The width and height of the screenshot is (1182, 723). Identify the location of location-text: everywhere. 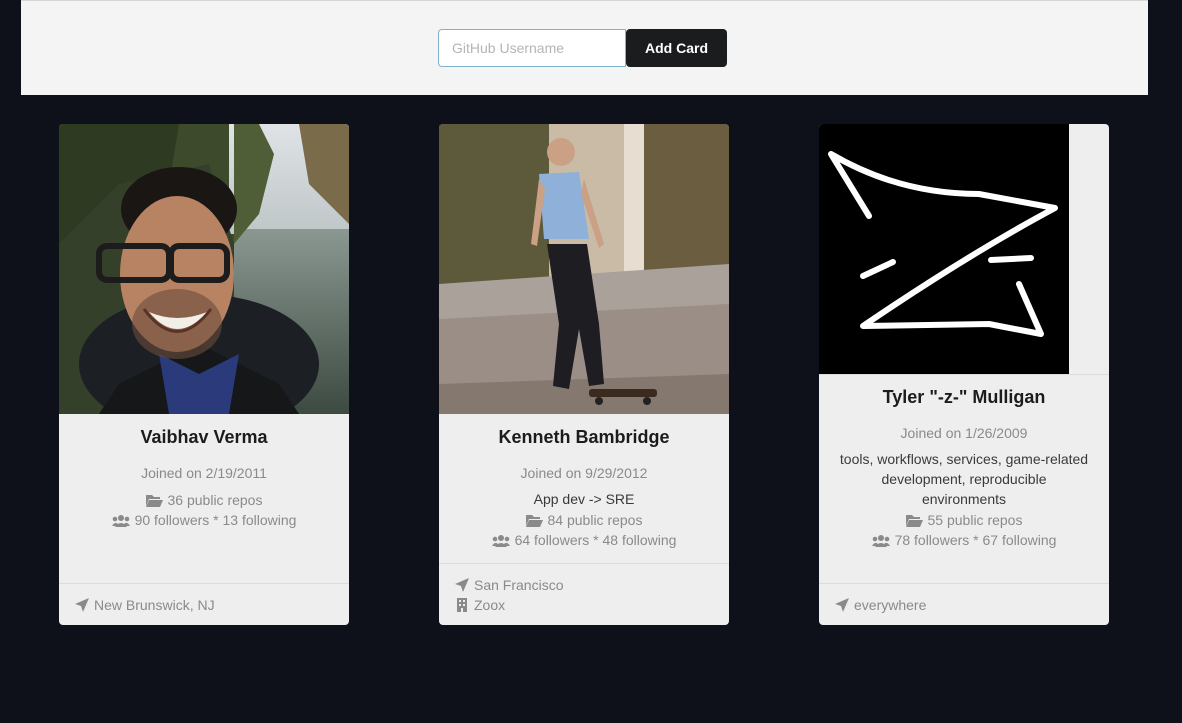
(890, 605).